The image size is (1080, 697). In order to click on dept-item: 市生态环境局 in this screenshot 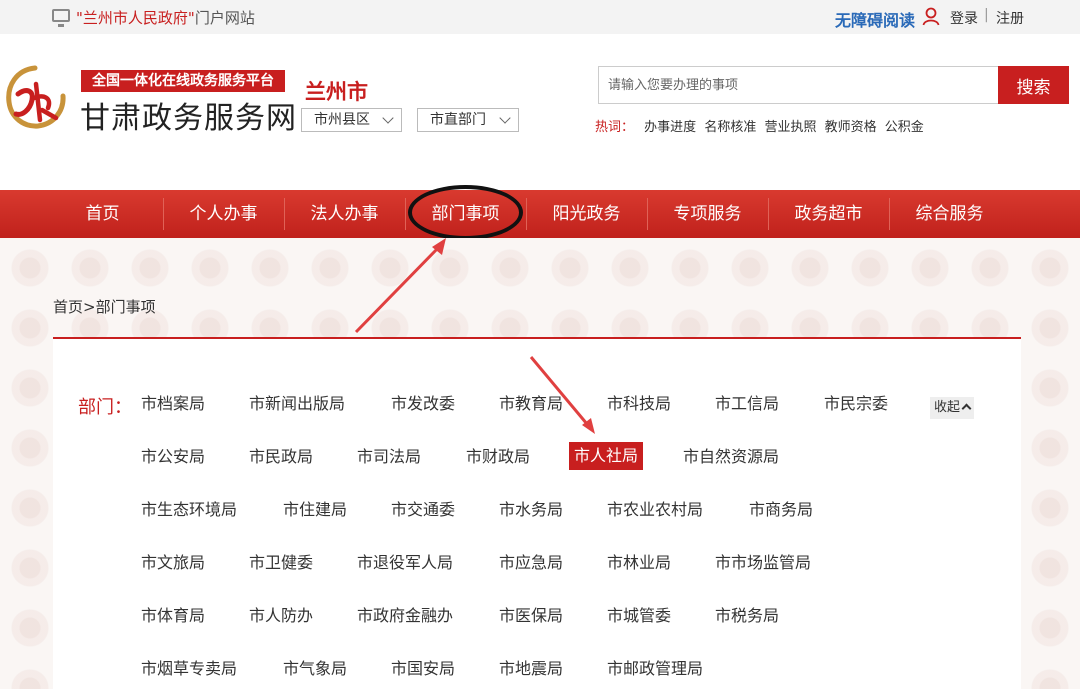, I will do `click(189, 510)`.